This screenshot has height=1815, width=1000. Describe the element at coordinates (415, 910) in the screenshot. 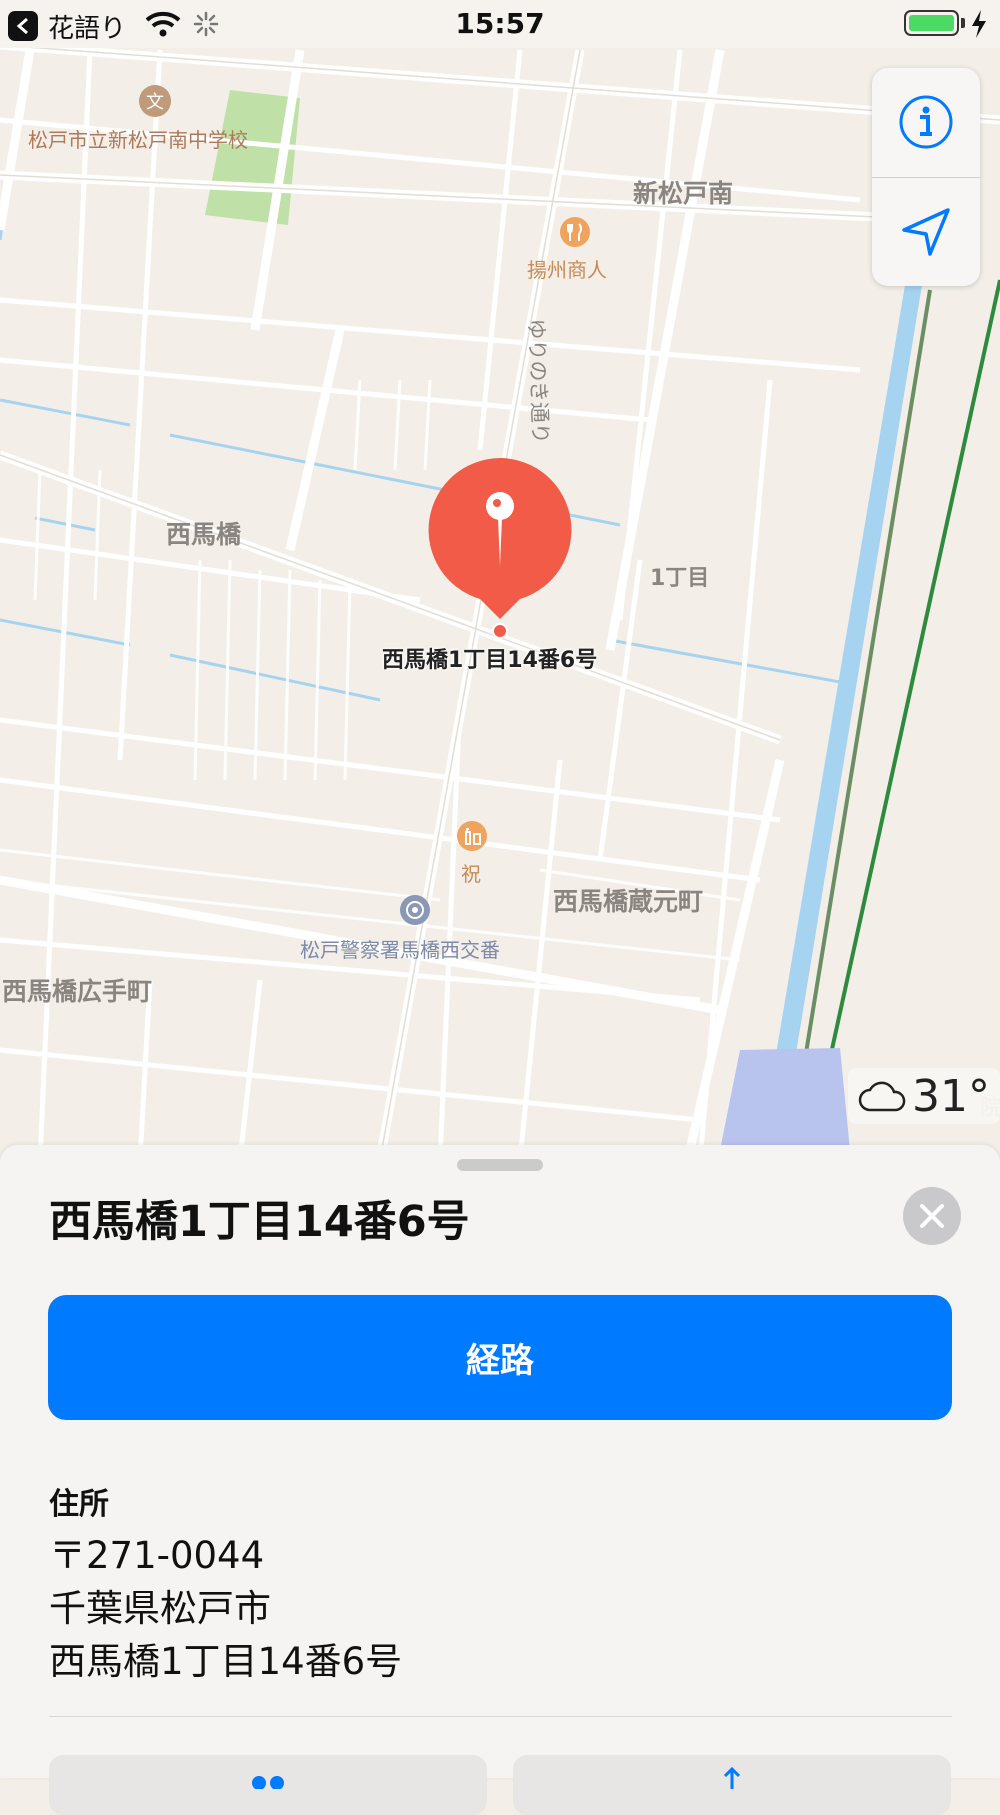

I see `police-icon` at that location.